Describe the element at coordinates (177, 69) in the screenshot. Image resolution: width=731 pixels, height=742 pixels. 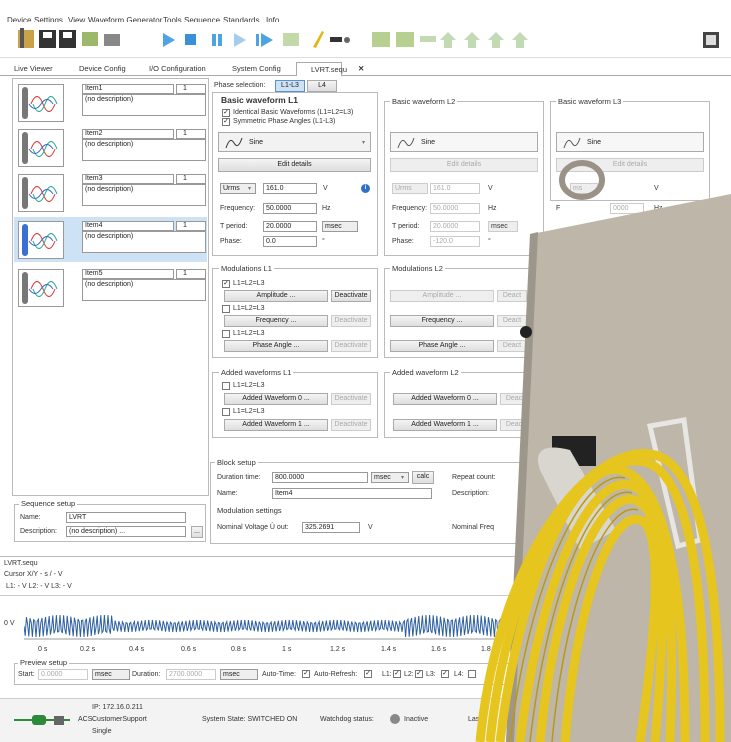
I see `tab-io-configuration: I/O Configuration` at that location.